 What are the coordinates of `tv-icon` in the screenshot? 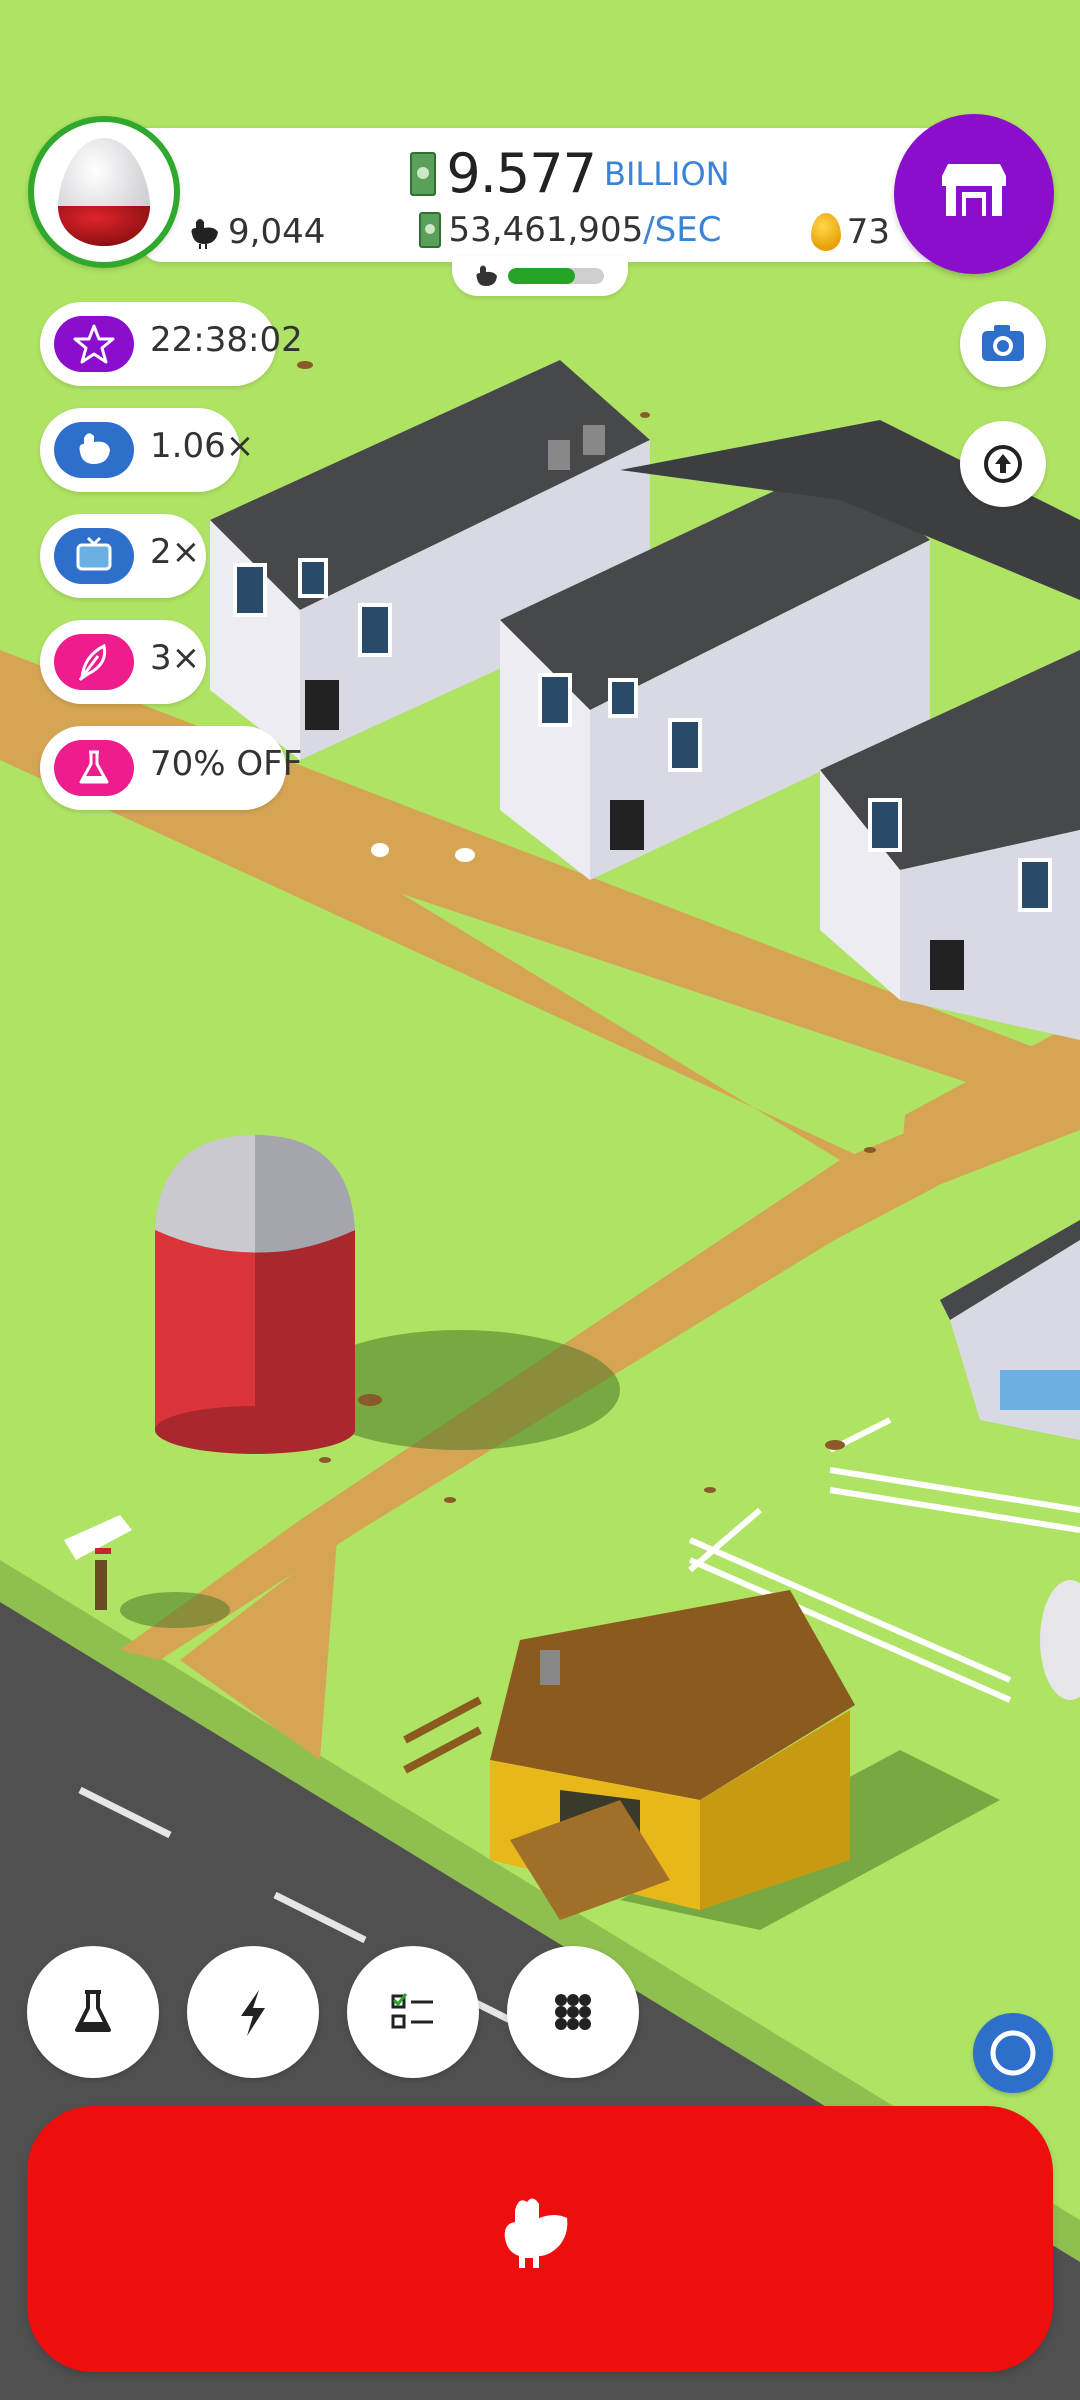 It's located at (94, 553).